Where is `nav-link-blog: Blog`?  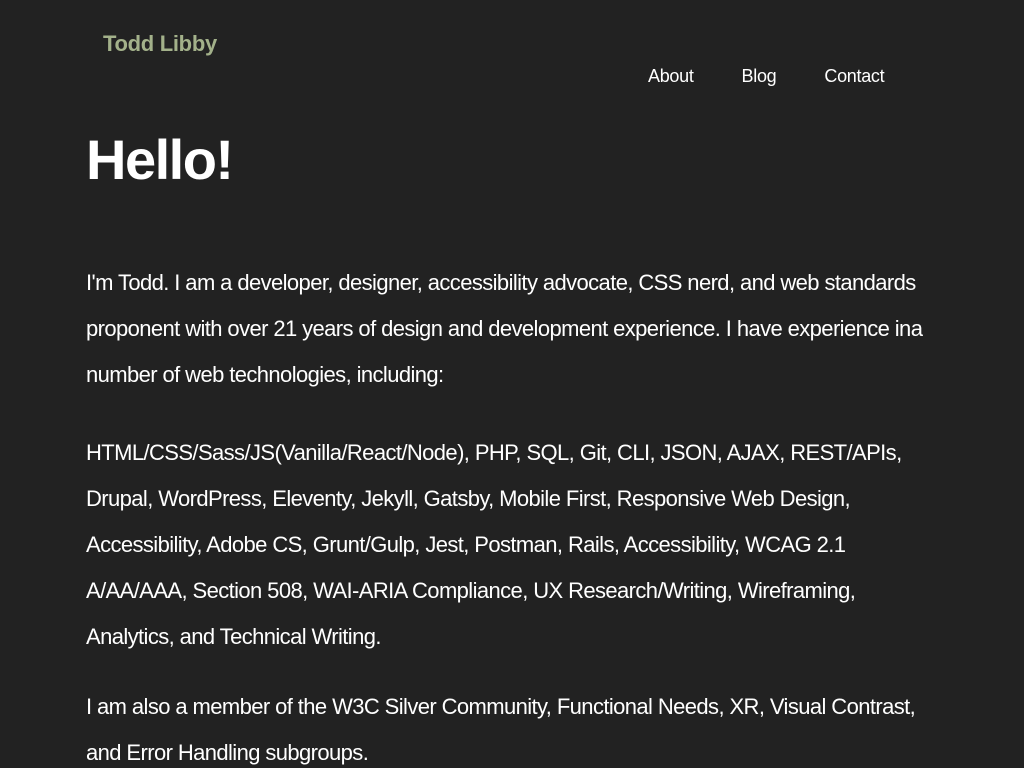
nav-link-blog: Blog is located at coordinates (759, 76).